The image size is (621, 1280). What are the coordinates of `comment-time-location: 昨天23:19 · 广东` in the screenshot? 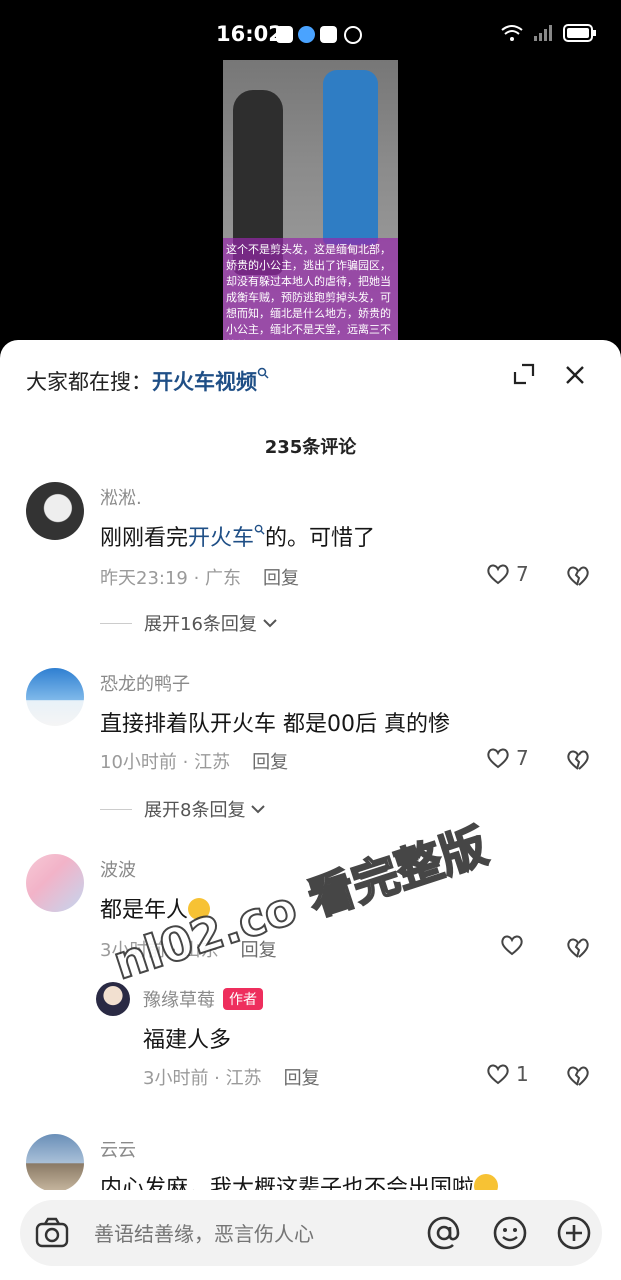 It's located at (171, 578).